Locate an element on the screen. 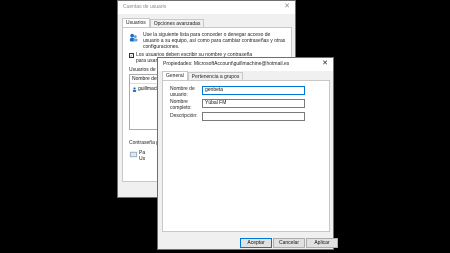 The width and height of the screenshot is (450, 253). description-field is located at coordinates (253, 116).